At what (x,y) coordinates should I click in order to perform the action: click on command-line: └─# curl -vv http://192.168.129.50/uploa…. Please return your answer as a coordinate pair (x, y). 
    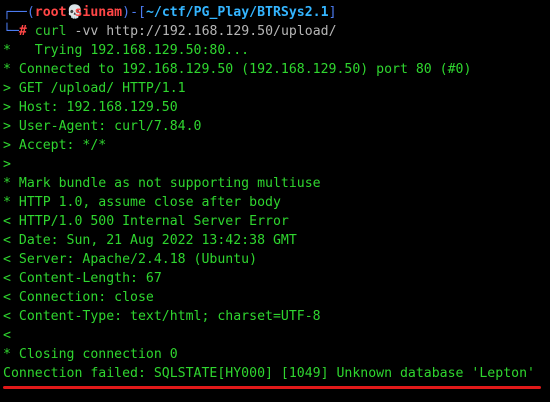
    Looking at the image, I should click on (276, 31).